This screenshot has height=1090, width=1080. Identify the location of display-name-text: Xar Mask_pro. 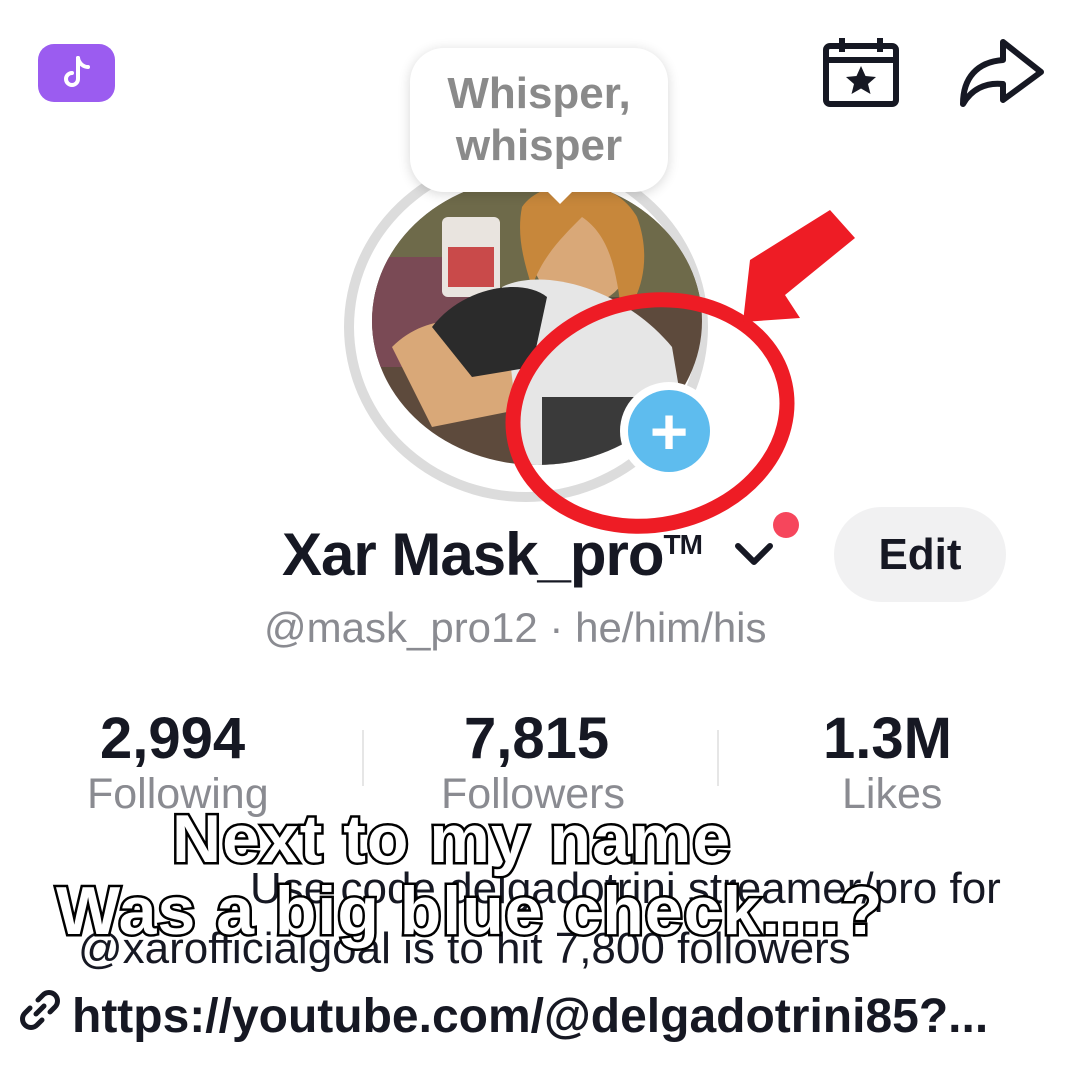
(473, 554).